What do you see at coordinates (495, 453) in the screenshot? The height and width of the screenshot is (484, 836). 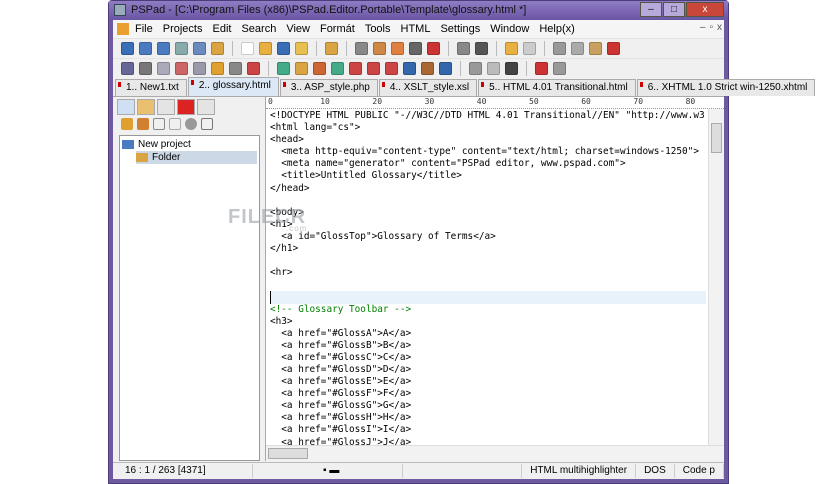 I see `horizontal-scrollbar` at bounding box center [495, 453].